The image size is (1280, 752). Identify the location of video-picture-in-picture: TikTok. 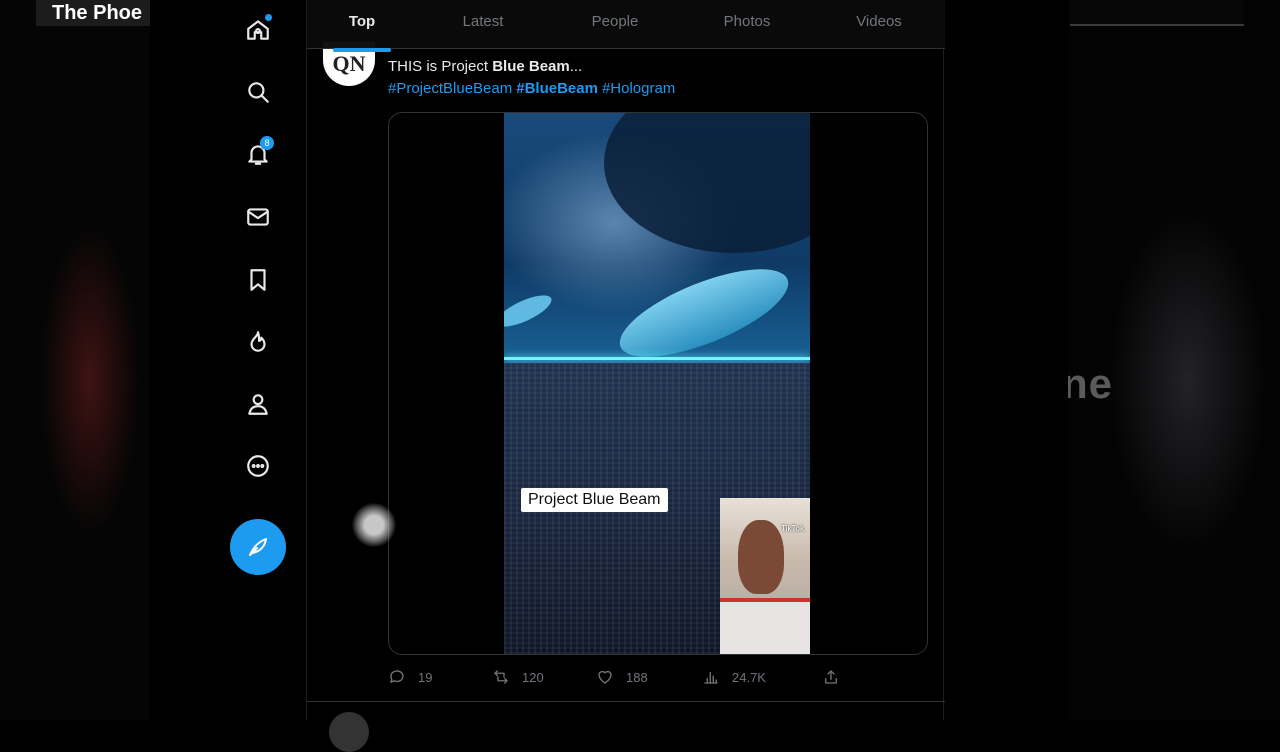
(765, 576).